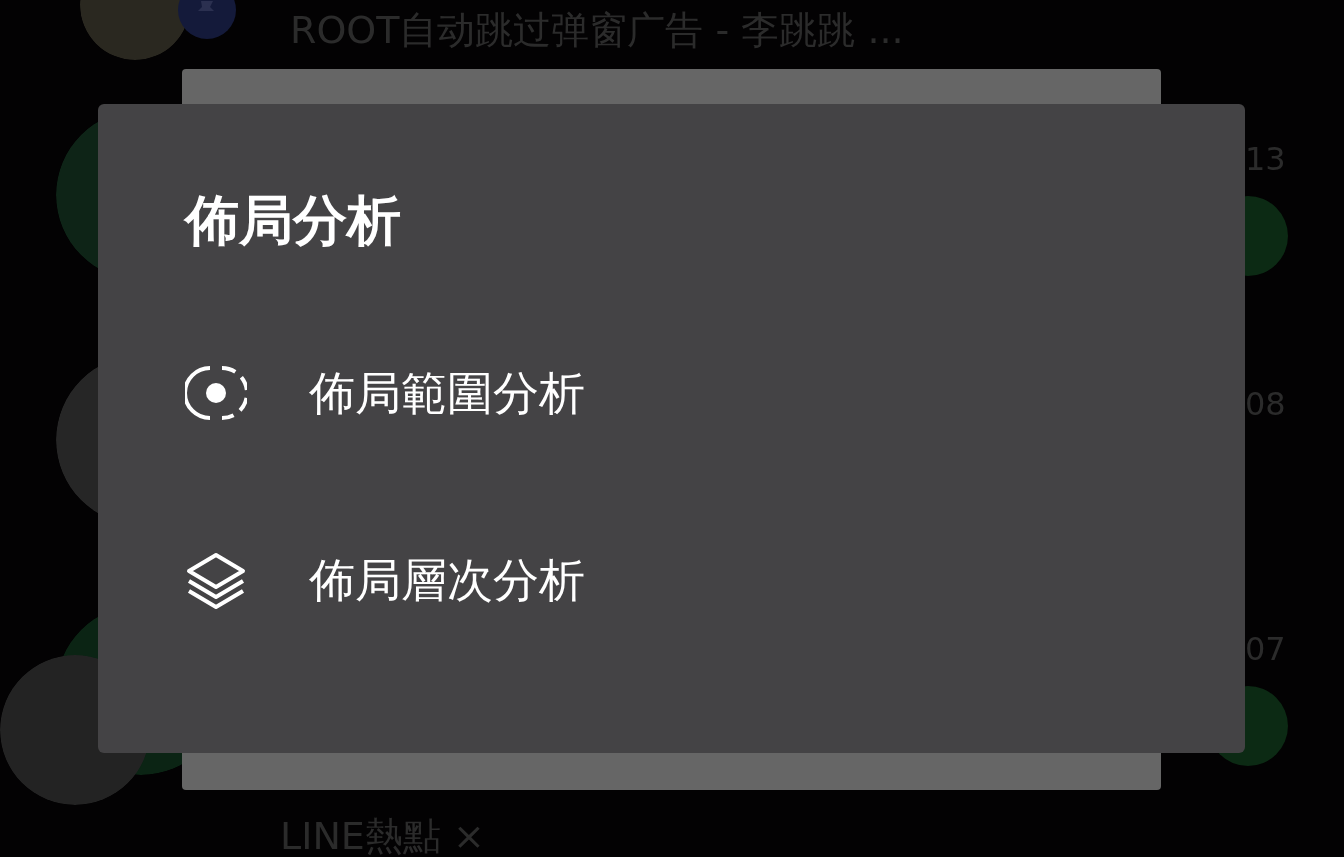 This screenshot has height=857, width=1344. I want to click on menu-item: 佈局層次分析, so click(385, 580).